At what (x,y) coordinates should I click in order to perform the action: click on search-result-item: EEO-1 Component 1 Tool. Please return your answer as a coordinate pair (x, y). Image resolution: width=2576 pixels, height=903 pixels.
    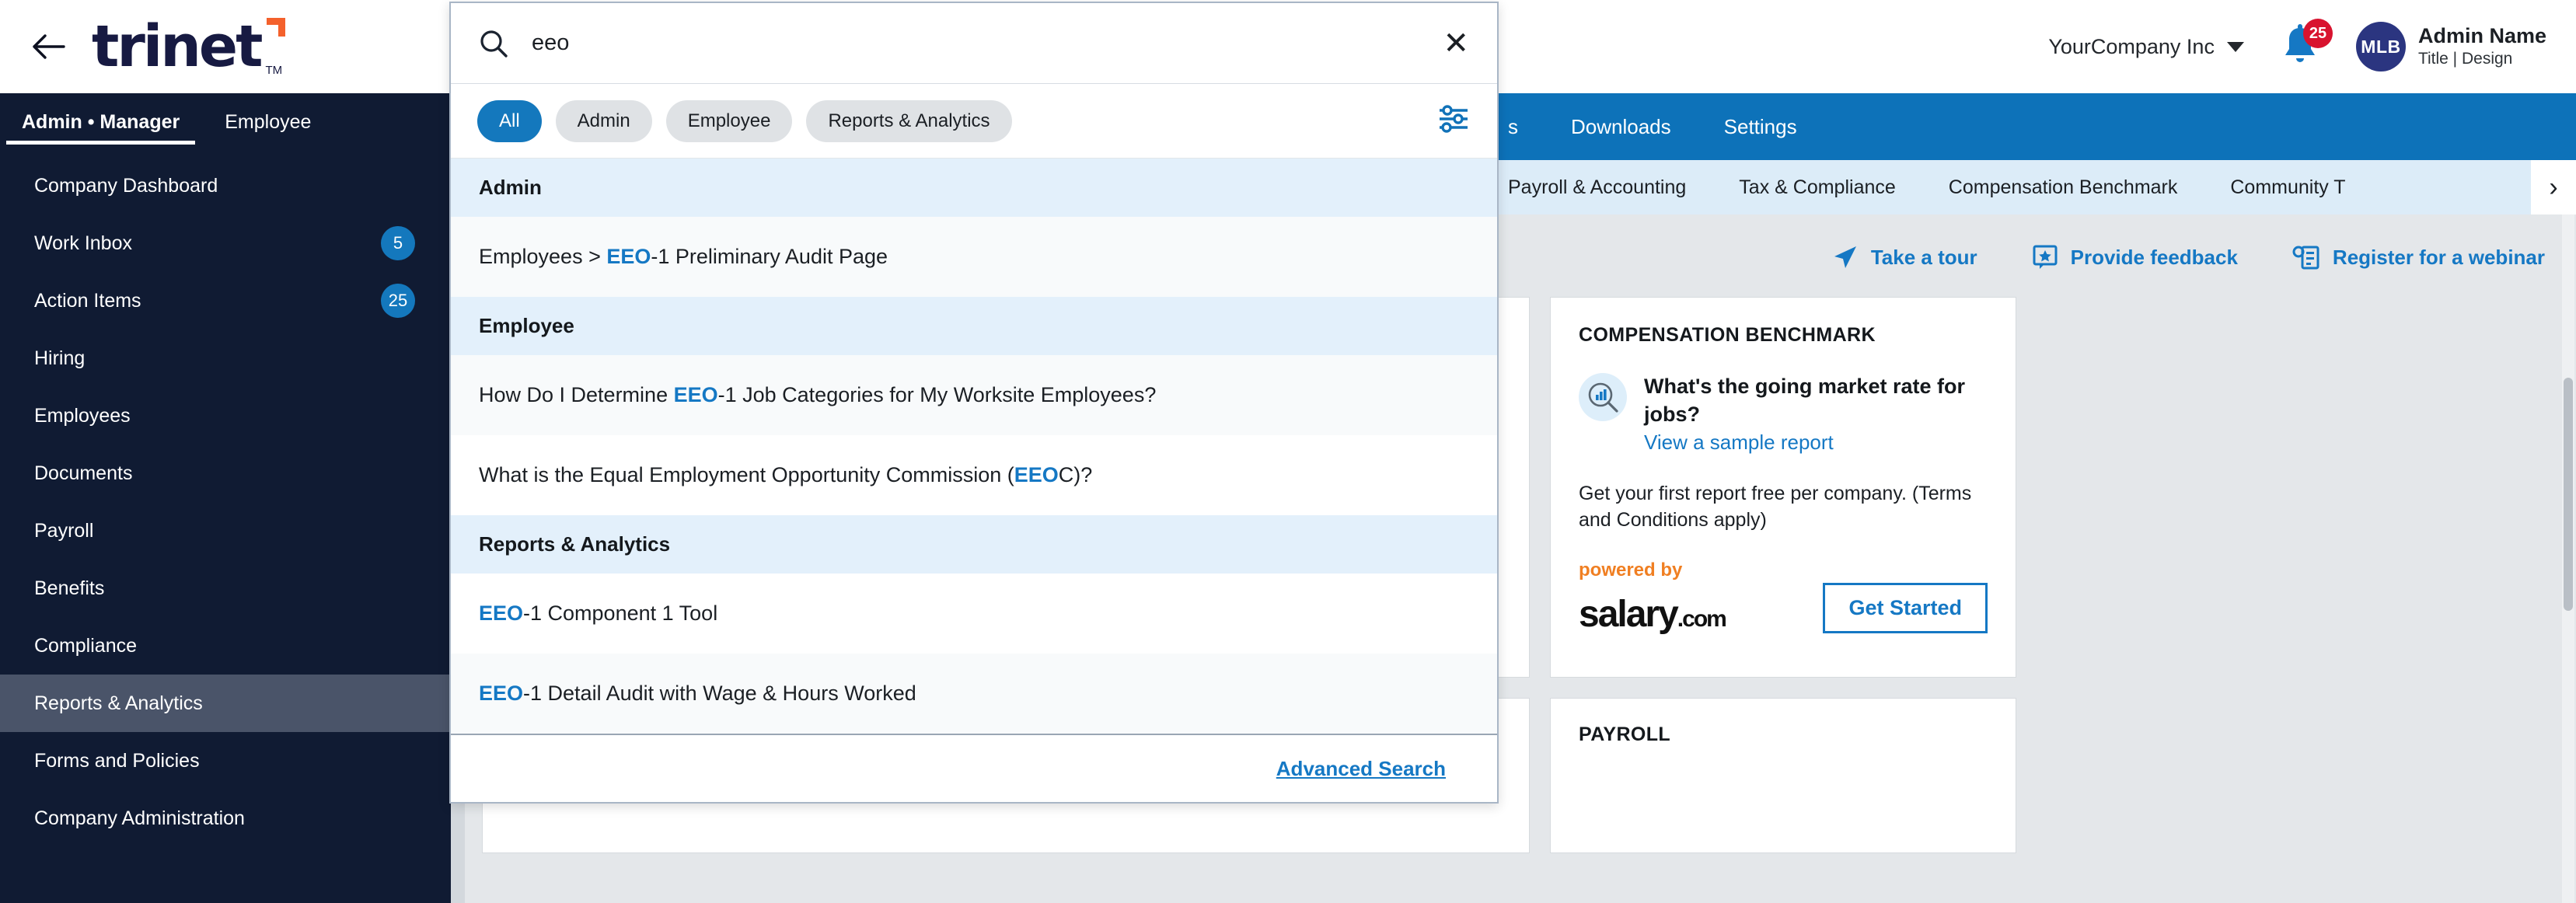
    Looking at the image, I should click on (974, 614).